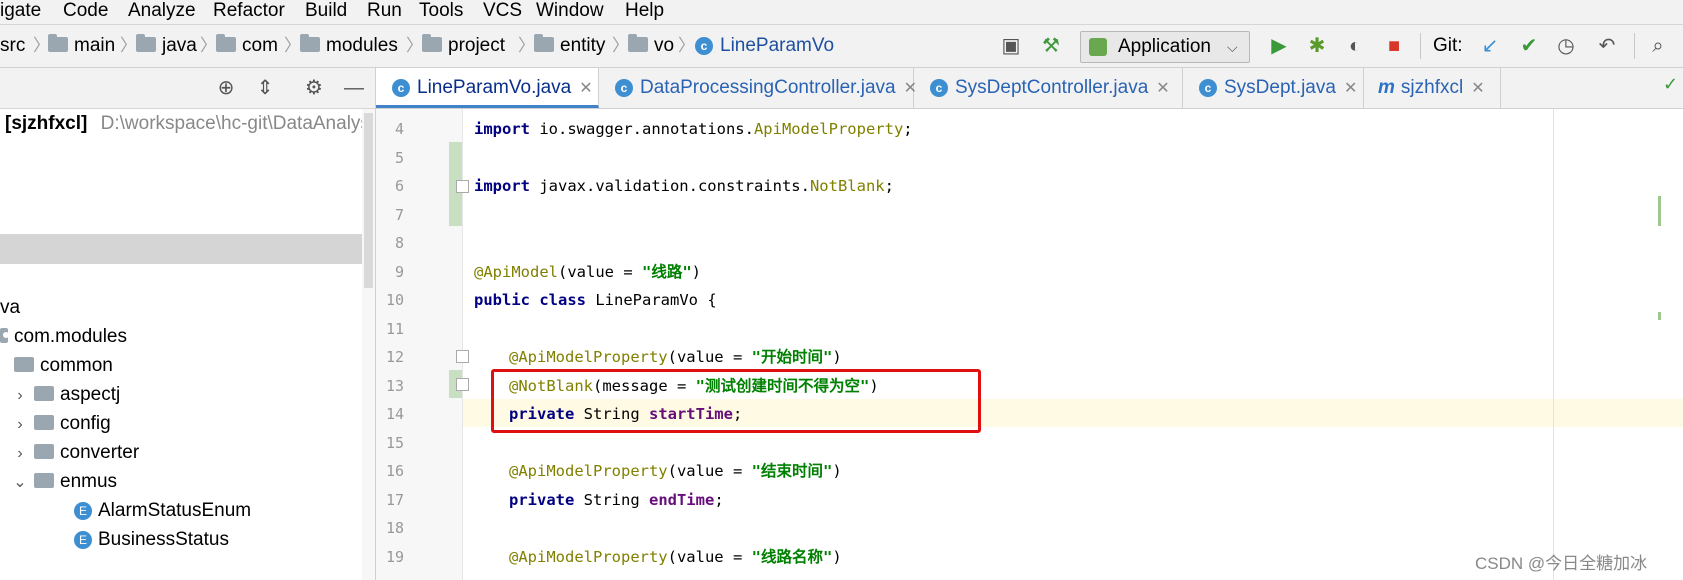 The height and width of the screenshot is (580, 1683). What do you see at coordinates (675, 357) in the screenshot?
I see `code-line: @ApiModelProperty(value = "开始时间")` at bounding box center [675, 357].